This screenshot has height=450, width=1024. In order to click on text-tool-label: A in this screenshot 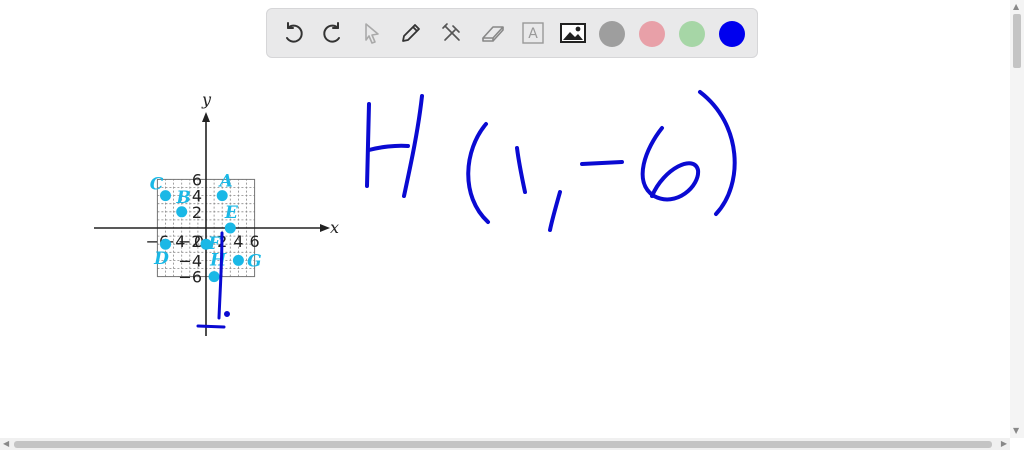, I will do `click(533, 34)`.